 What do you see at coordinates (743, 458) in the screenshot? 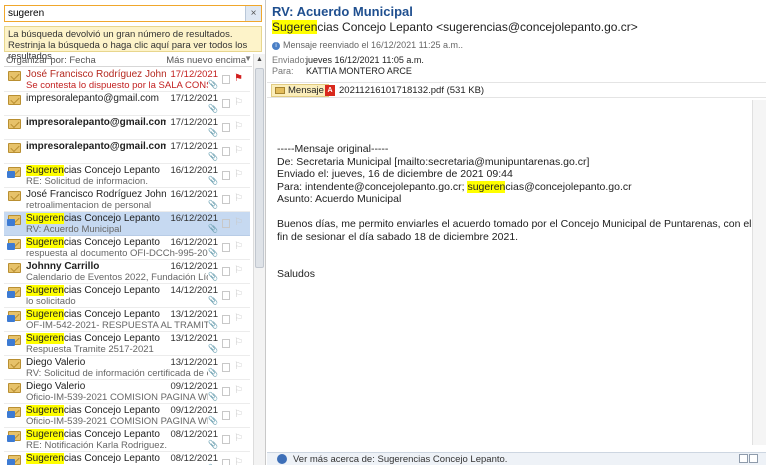
I see `people-pane-toggle-button` at bounding box center [743, 458].